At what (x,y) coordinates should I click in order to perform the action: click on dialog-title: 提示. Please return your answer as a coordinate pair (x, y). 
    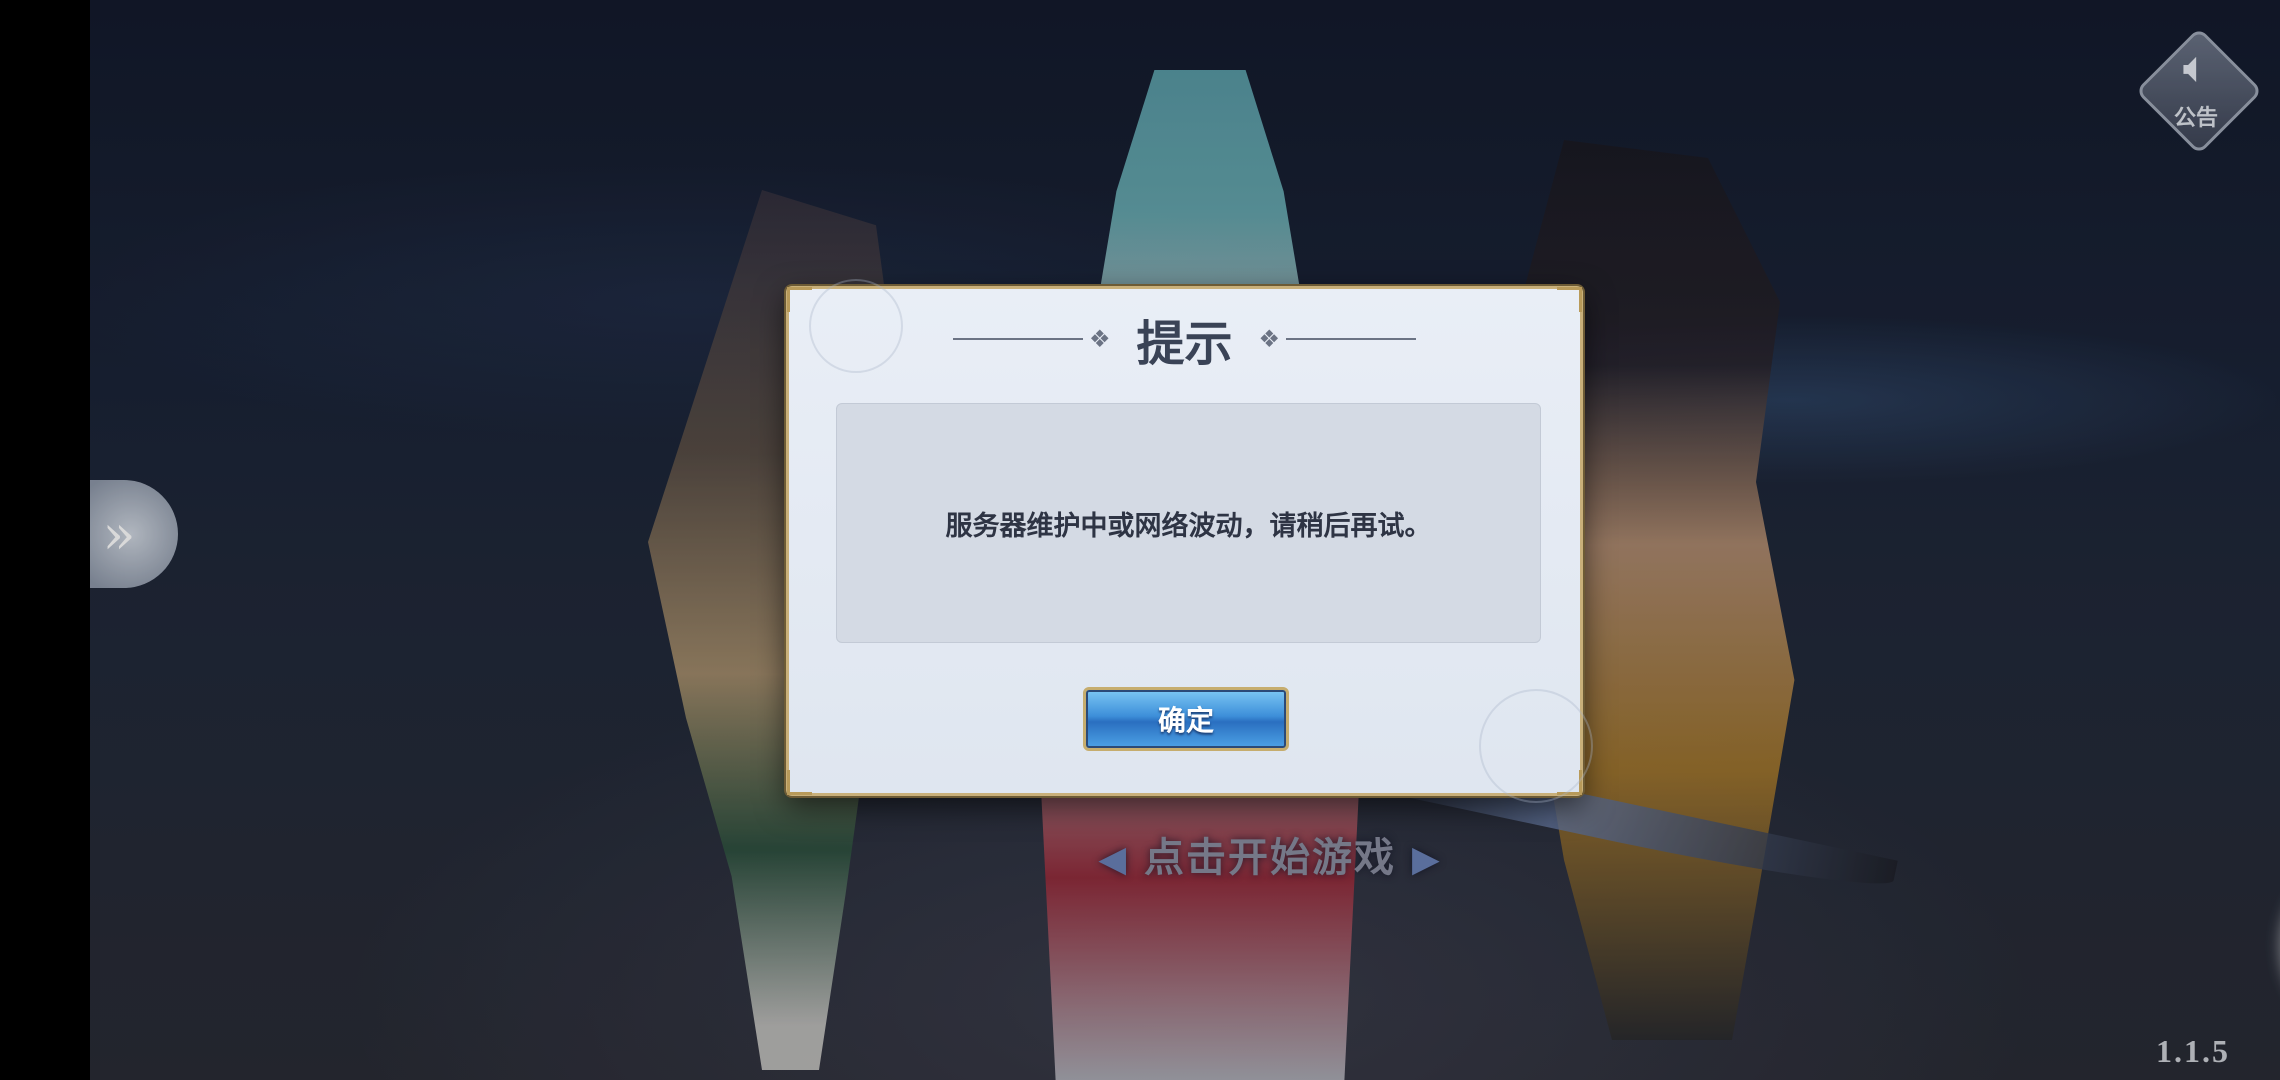
    Looking at the image, I should click on (1184, 344).